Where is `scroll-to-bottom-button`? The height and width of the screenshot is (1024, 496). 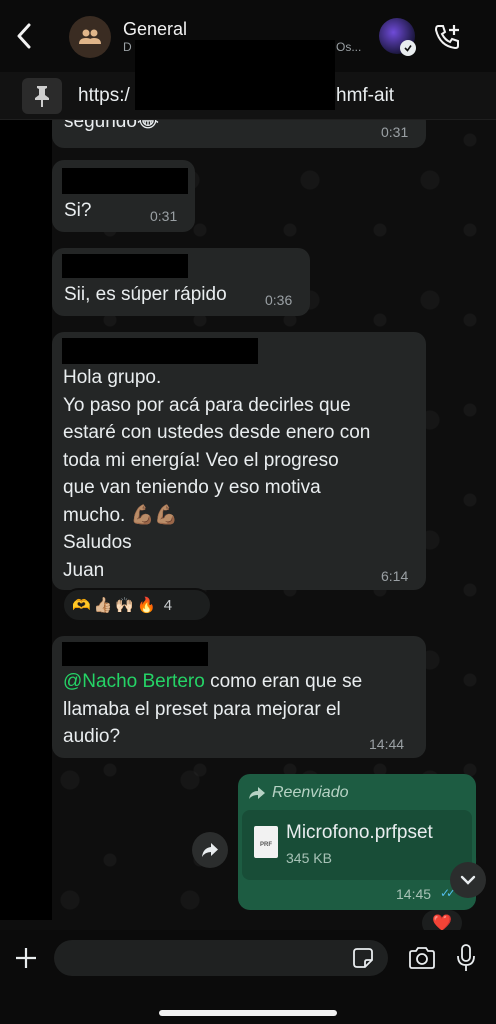
scroll-to-bottom-button is located at coordinates (468, 880).